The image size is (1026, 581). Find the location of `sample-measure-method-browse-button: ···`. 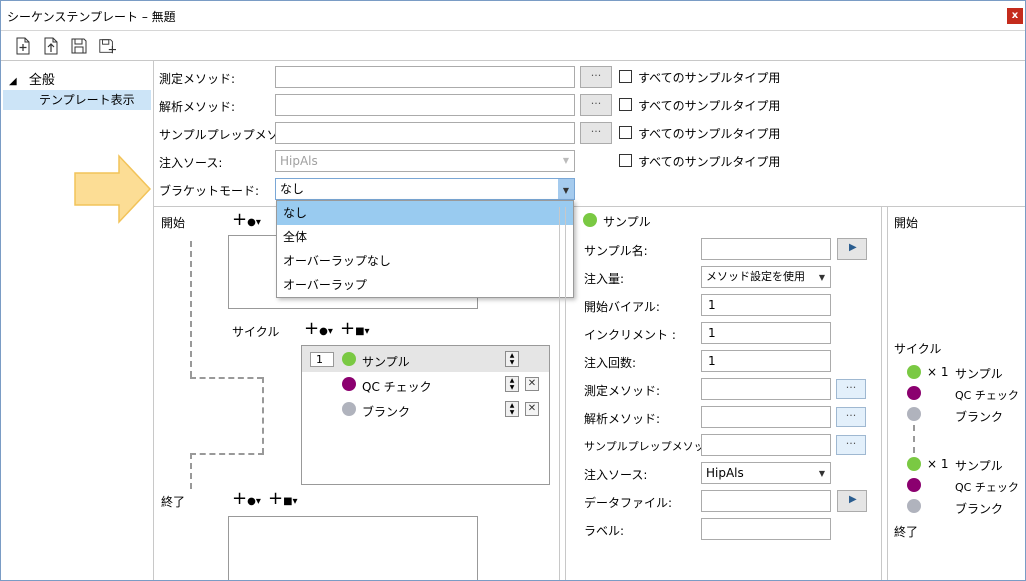

sample-measure-method-browse-button: ··· is located at coordinates (851, 389).